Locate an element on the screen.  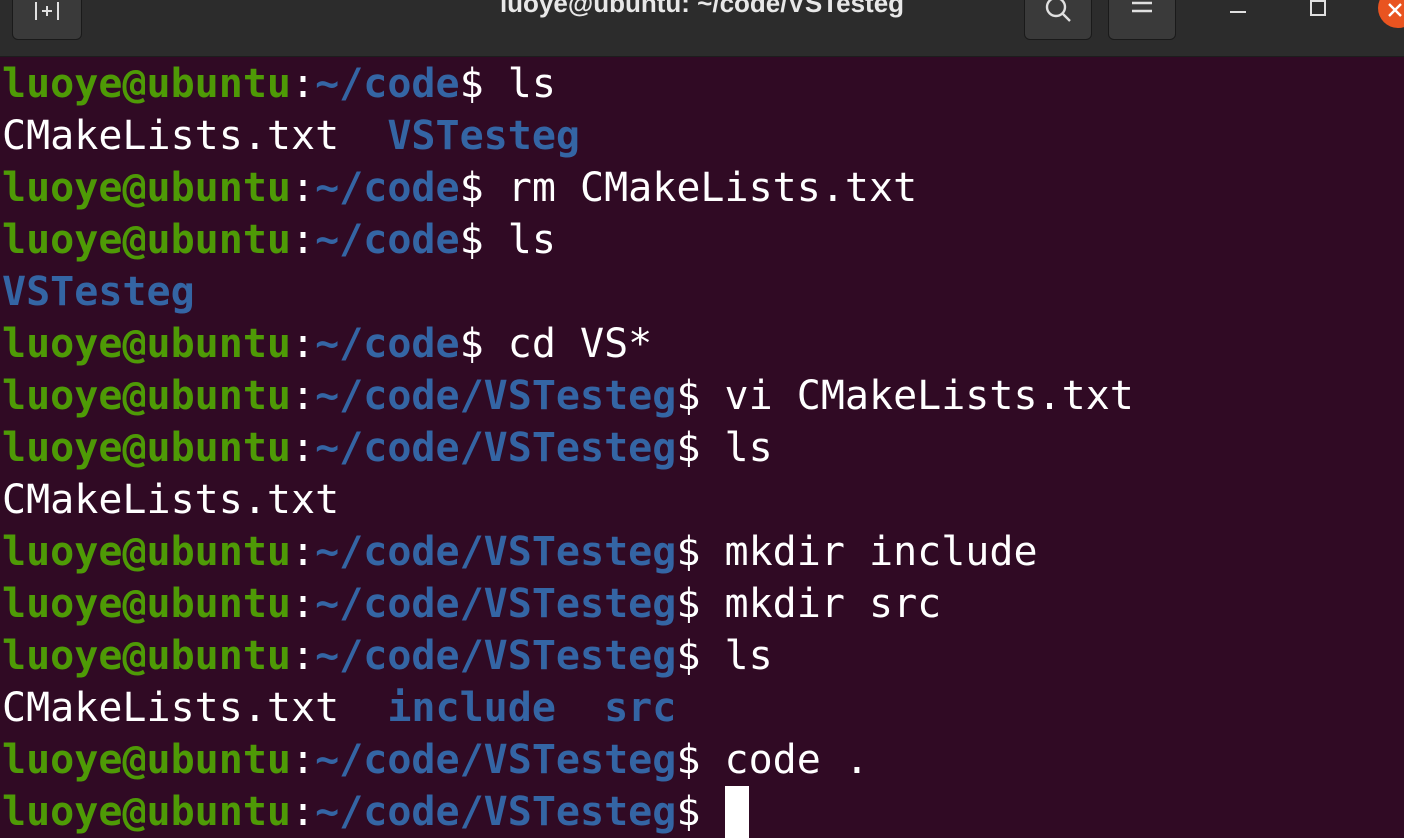
prompt-line: luoye@ubuntu:~/code/VSTesteg$ is located at coordinates (702, 812).